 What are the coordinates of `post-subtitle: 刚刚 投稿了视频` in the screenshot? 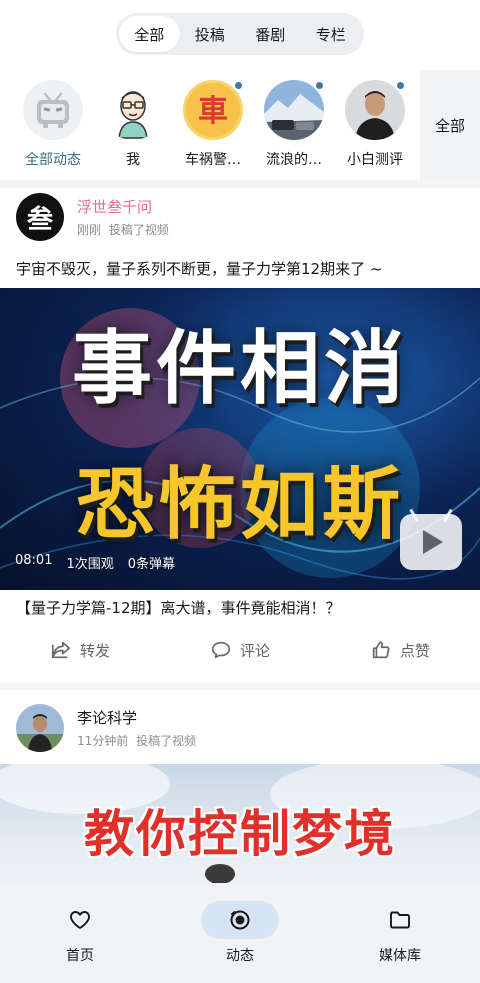 It's located at (123, 229).